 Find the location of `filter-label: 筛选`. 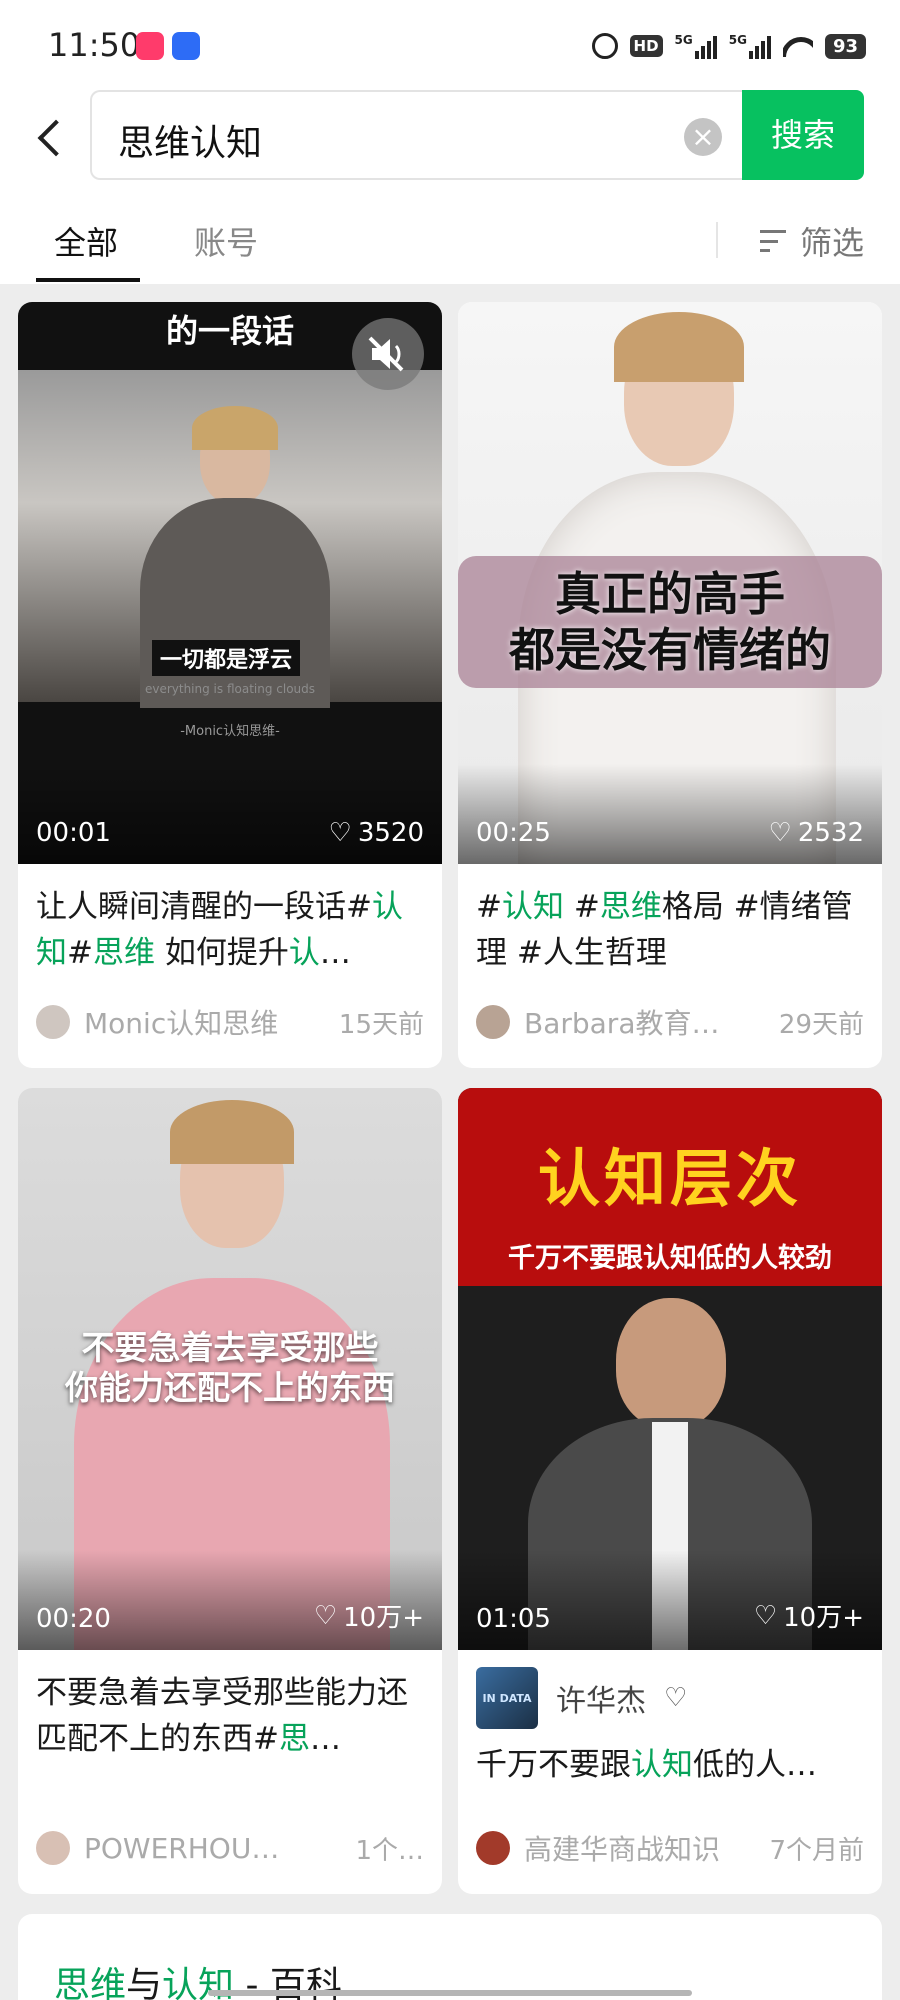

filter-label: 筛选 is located at coordinates (831, 243).